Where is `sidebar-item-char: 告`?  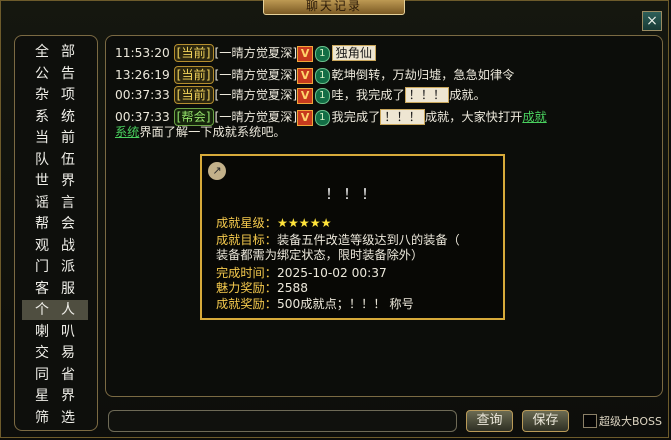 sidebar-item-char: 告 is located at coordinates (68, 73).